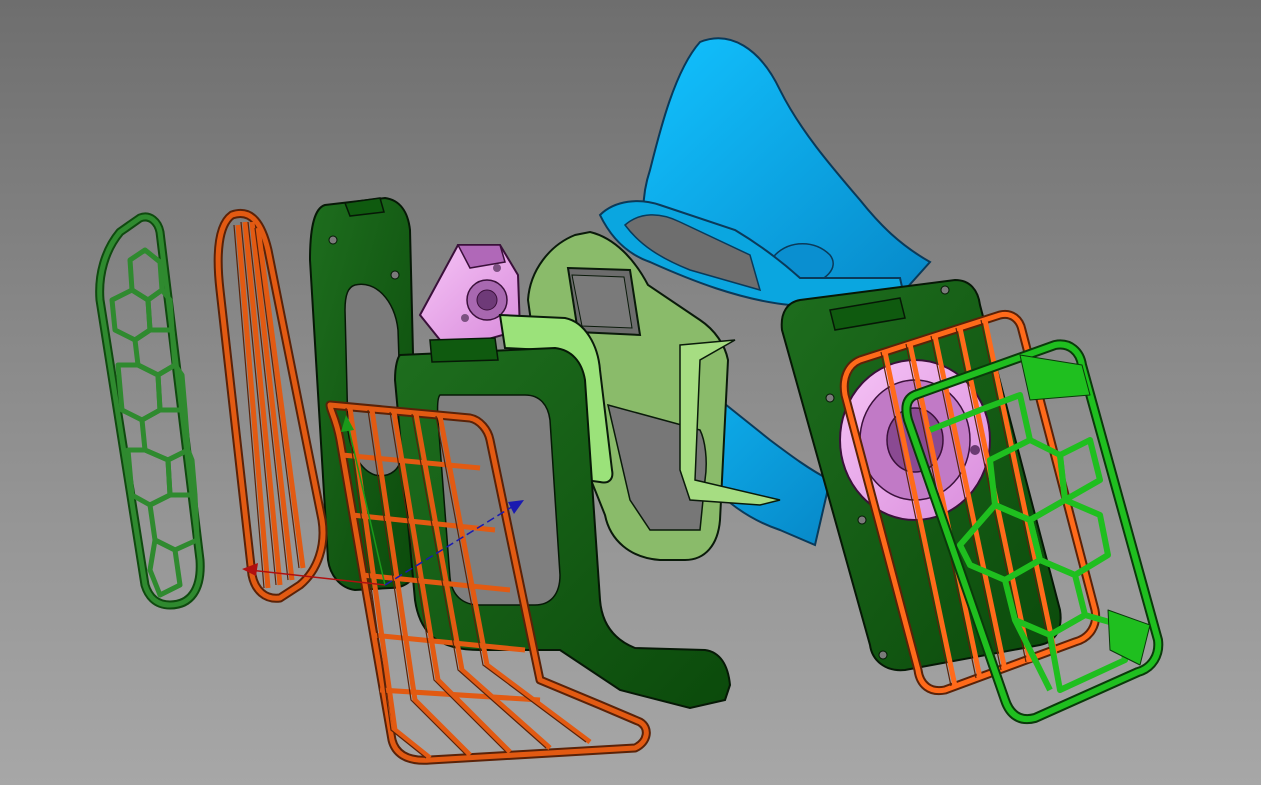 Image resolution: width=1261 pixels, height=785 pixels. Describe the element at coordinates (270, 406) in the screenshot. I see `left-rear-orange-grille` at that location.